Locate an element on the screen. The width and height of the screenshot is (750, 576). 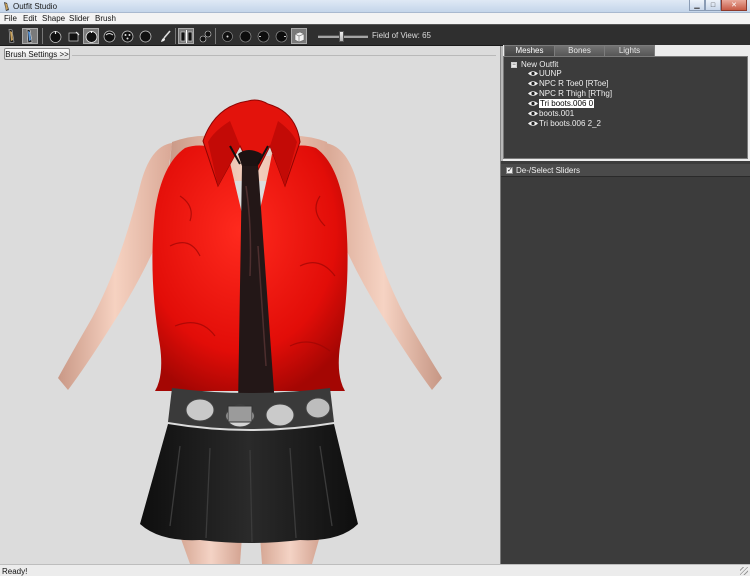
inflate-brush-tool is located at coordinates (55, 36).